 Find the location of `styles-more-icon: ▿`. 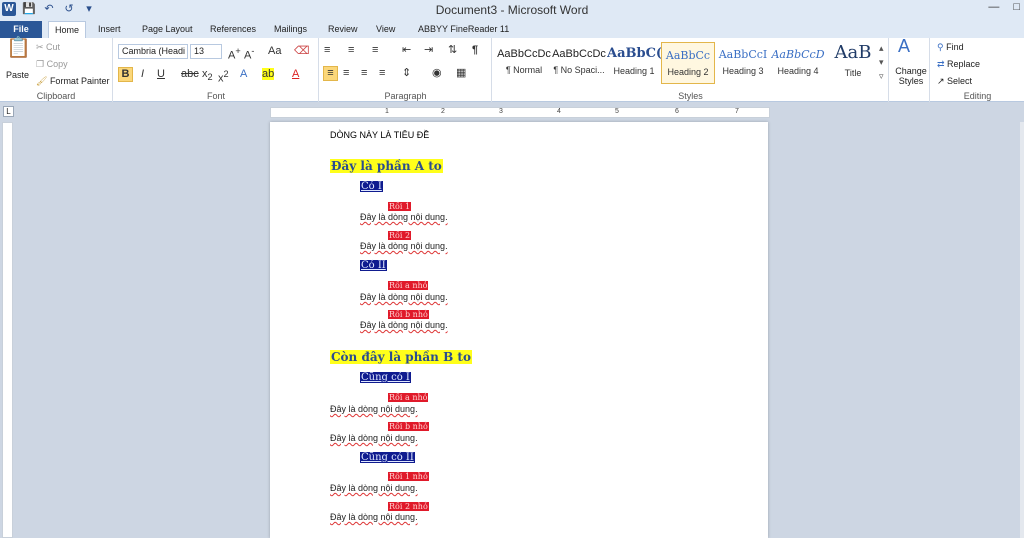

styles-more-icon: ▿ is located at coordinates (881, 76).